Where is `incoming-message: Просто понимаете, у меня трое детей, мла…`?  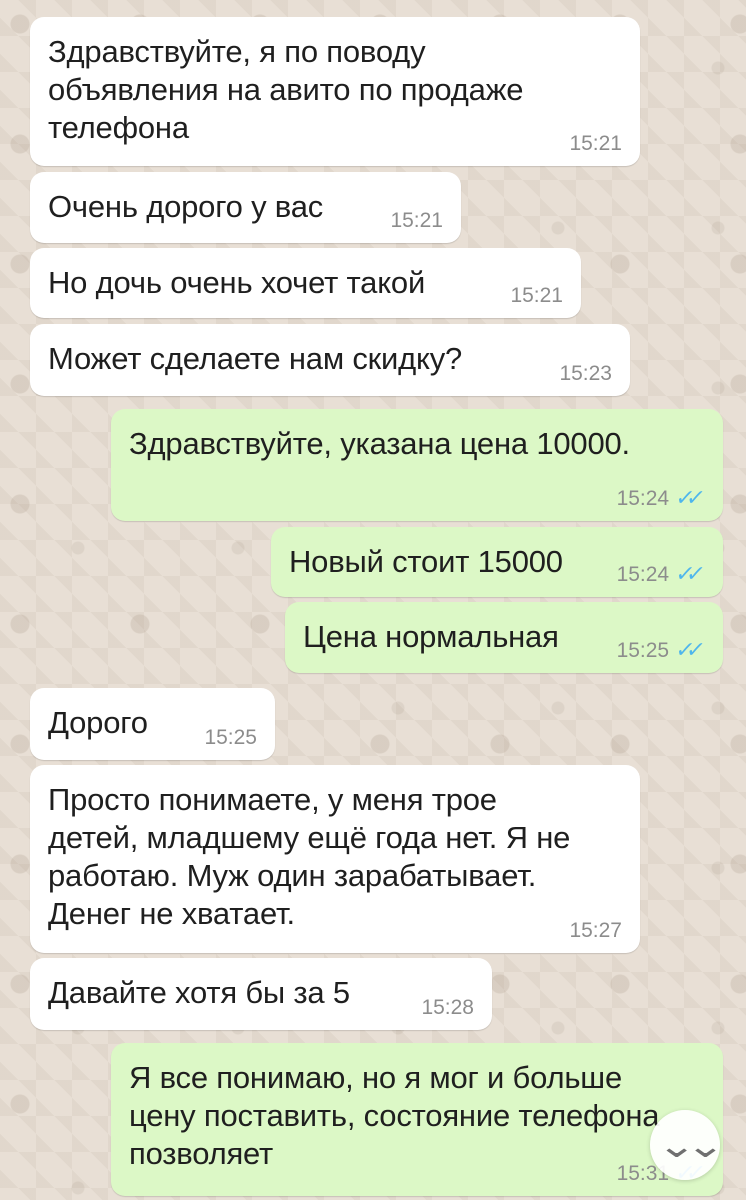
incoming-message: Просто понимаете, у меня трое детей, мла… is located at coordinates (335, 859).